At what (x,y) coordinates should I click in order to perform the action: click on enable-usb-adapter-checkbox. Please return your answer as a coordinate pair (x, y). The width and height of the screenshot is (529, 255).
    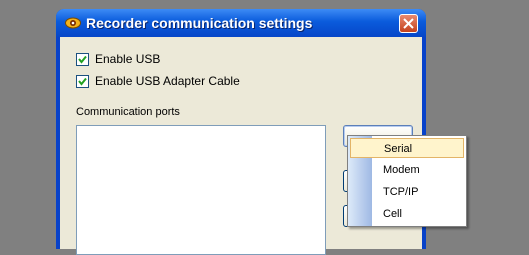
    Looking at the image, I should click on (82, 81).